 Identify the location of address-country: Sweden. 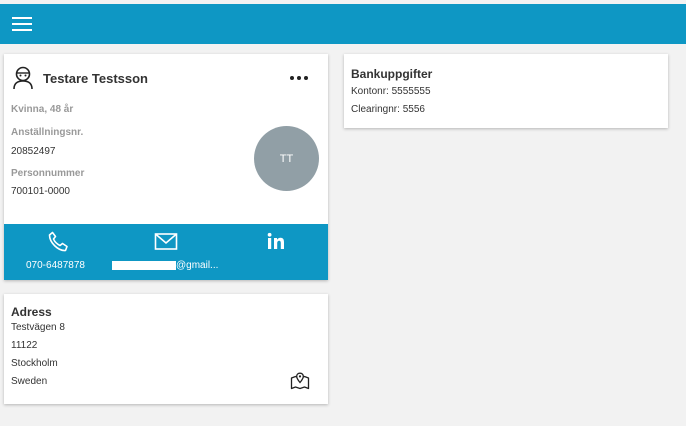
(29, 381).